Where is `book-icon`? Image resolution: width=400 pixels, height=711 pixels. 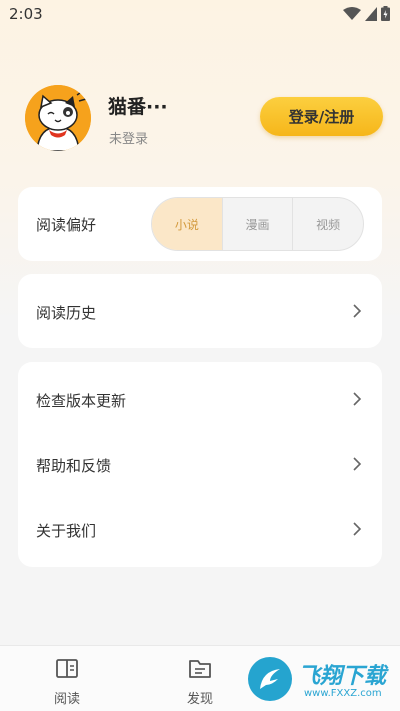 book-icon is located at coordinates (67, 668).